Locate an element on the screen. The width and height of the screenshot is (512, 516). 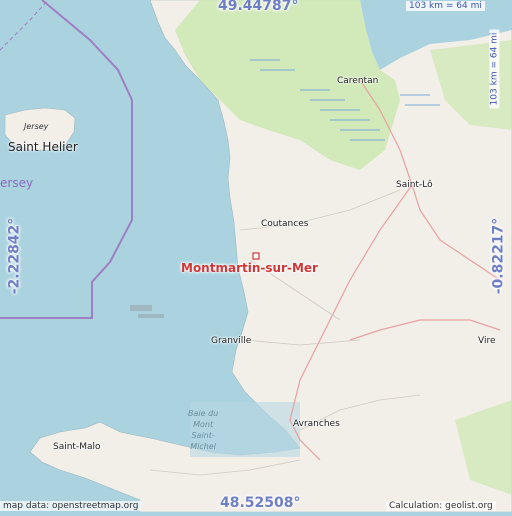
attribution-geolist: Calculation: geolist.org is located at coordinates (441, 506).